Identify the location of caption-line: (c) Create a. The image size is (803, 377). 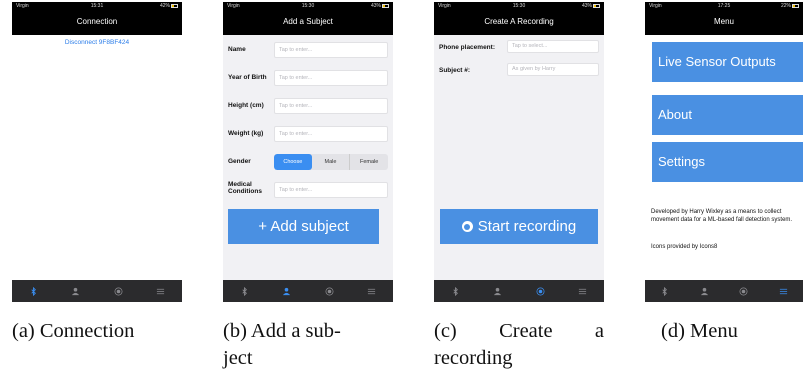
(519, 331).